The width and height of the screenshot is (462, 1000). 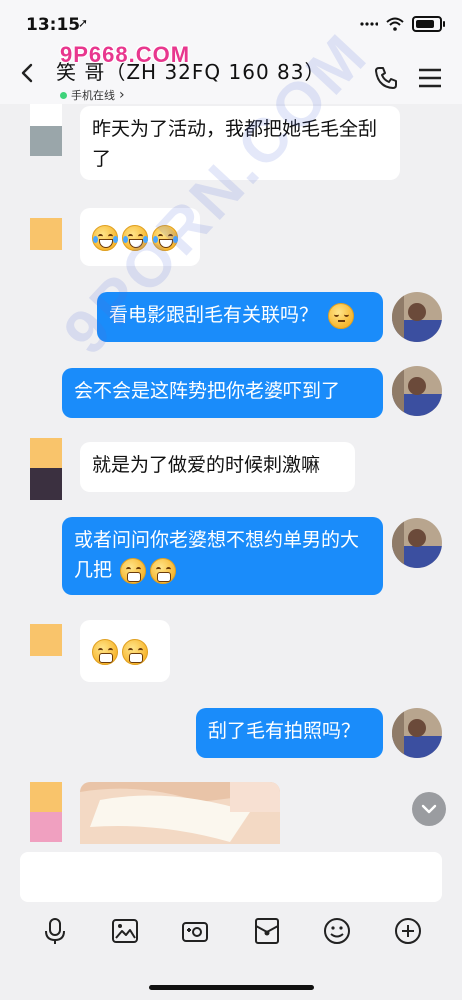 I want to click on message-bubble-incoming: 就是为了做爱的时候刺激嘛, so click(x=217, y=467).